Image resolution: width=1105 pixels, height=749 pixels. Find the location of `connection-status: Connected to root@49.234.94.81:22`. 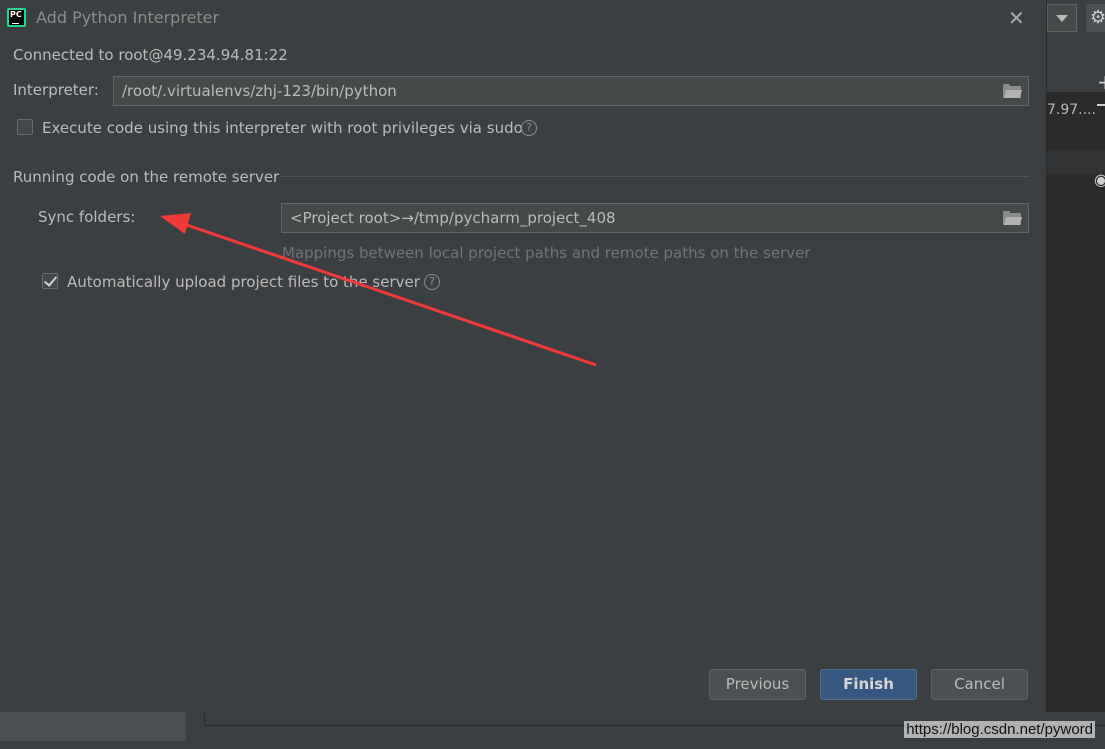

connection-status: Connected to root@49.234.94.81:22 is located at coordinates (150, 55).